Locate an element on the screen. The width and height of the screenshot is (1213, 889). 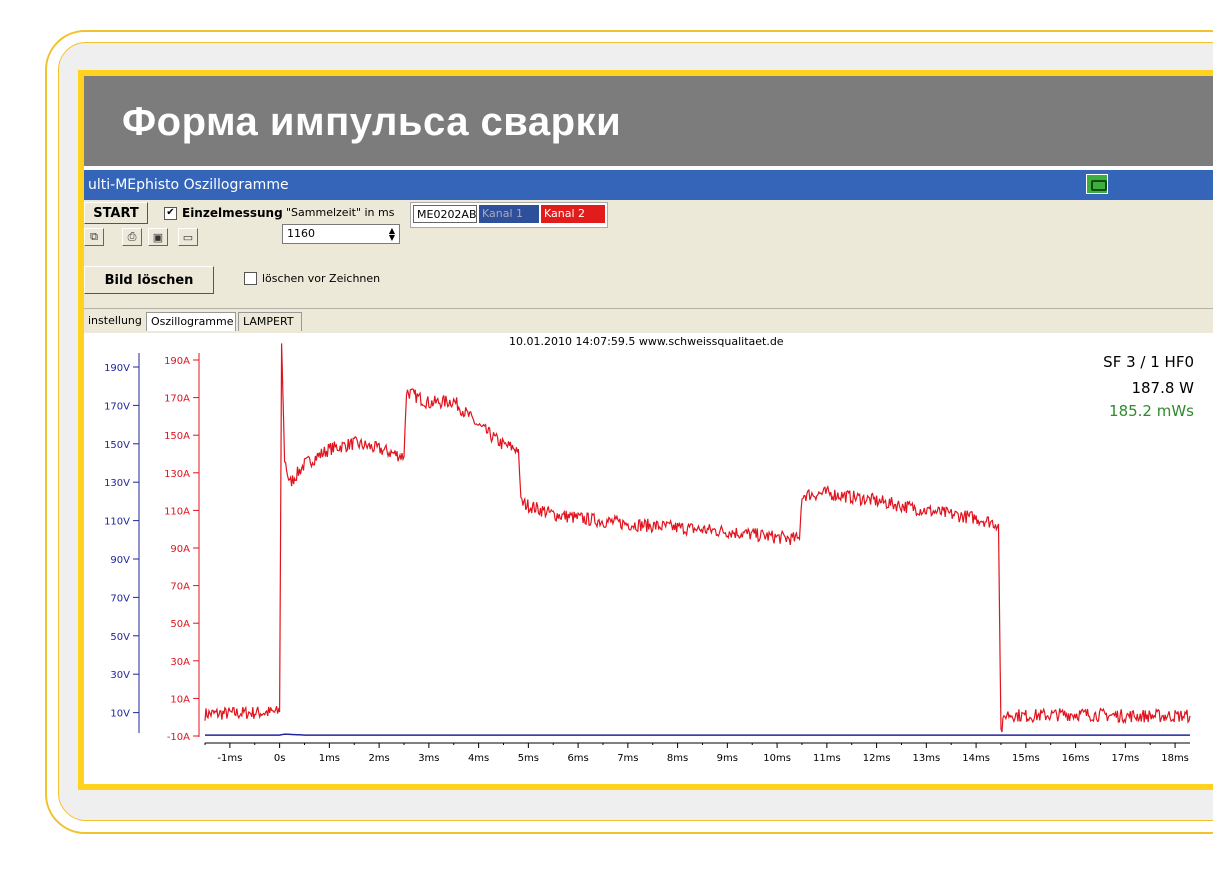
time-tick-label: 13ms is located at coordinates (926, 758).